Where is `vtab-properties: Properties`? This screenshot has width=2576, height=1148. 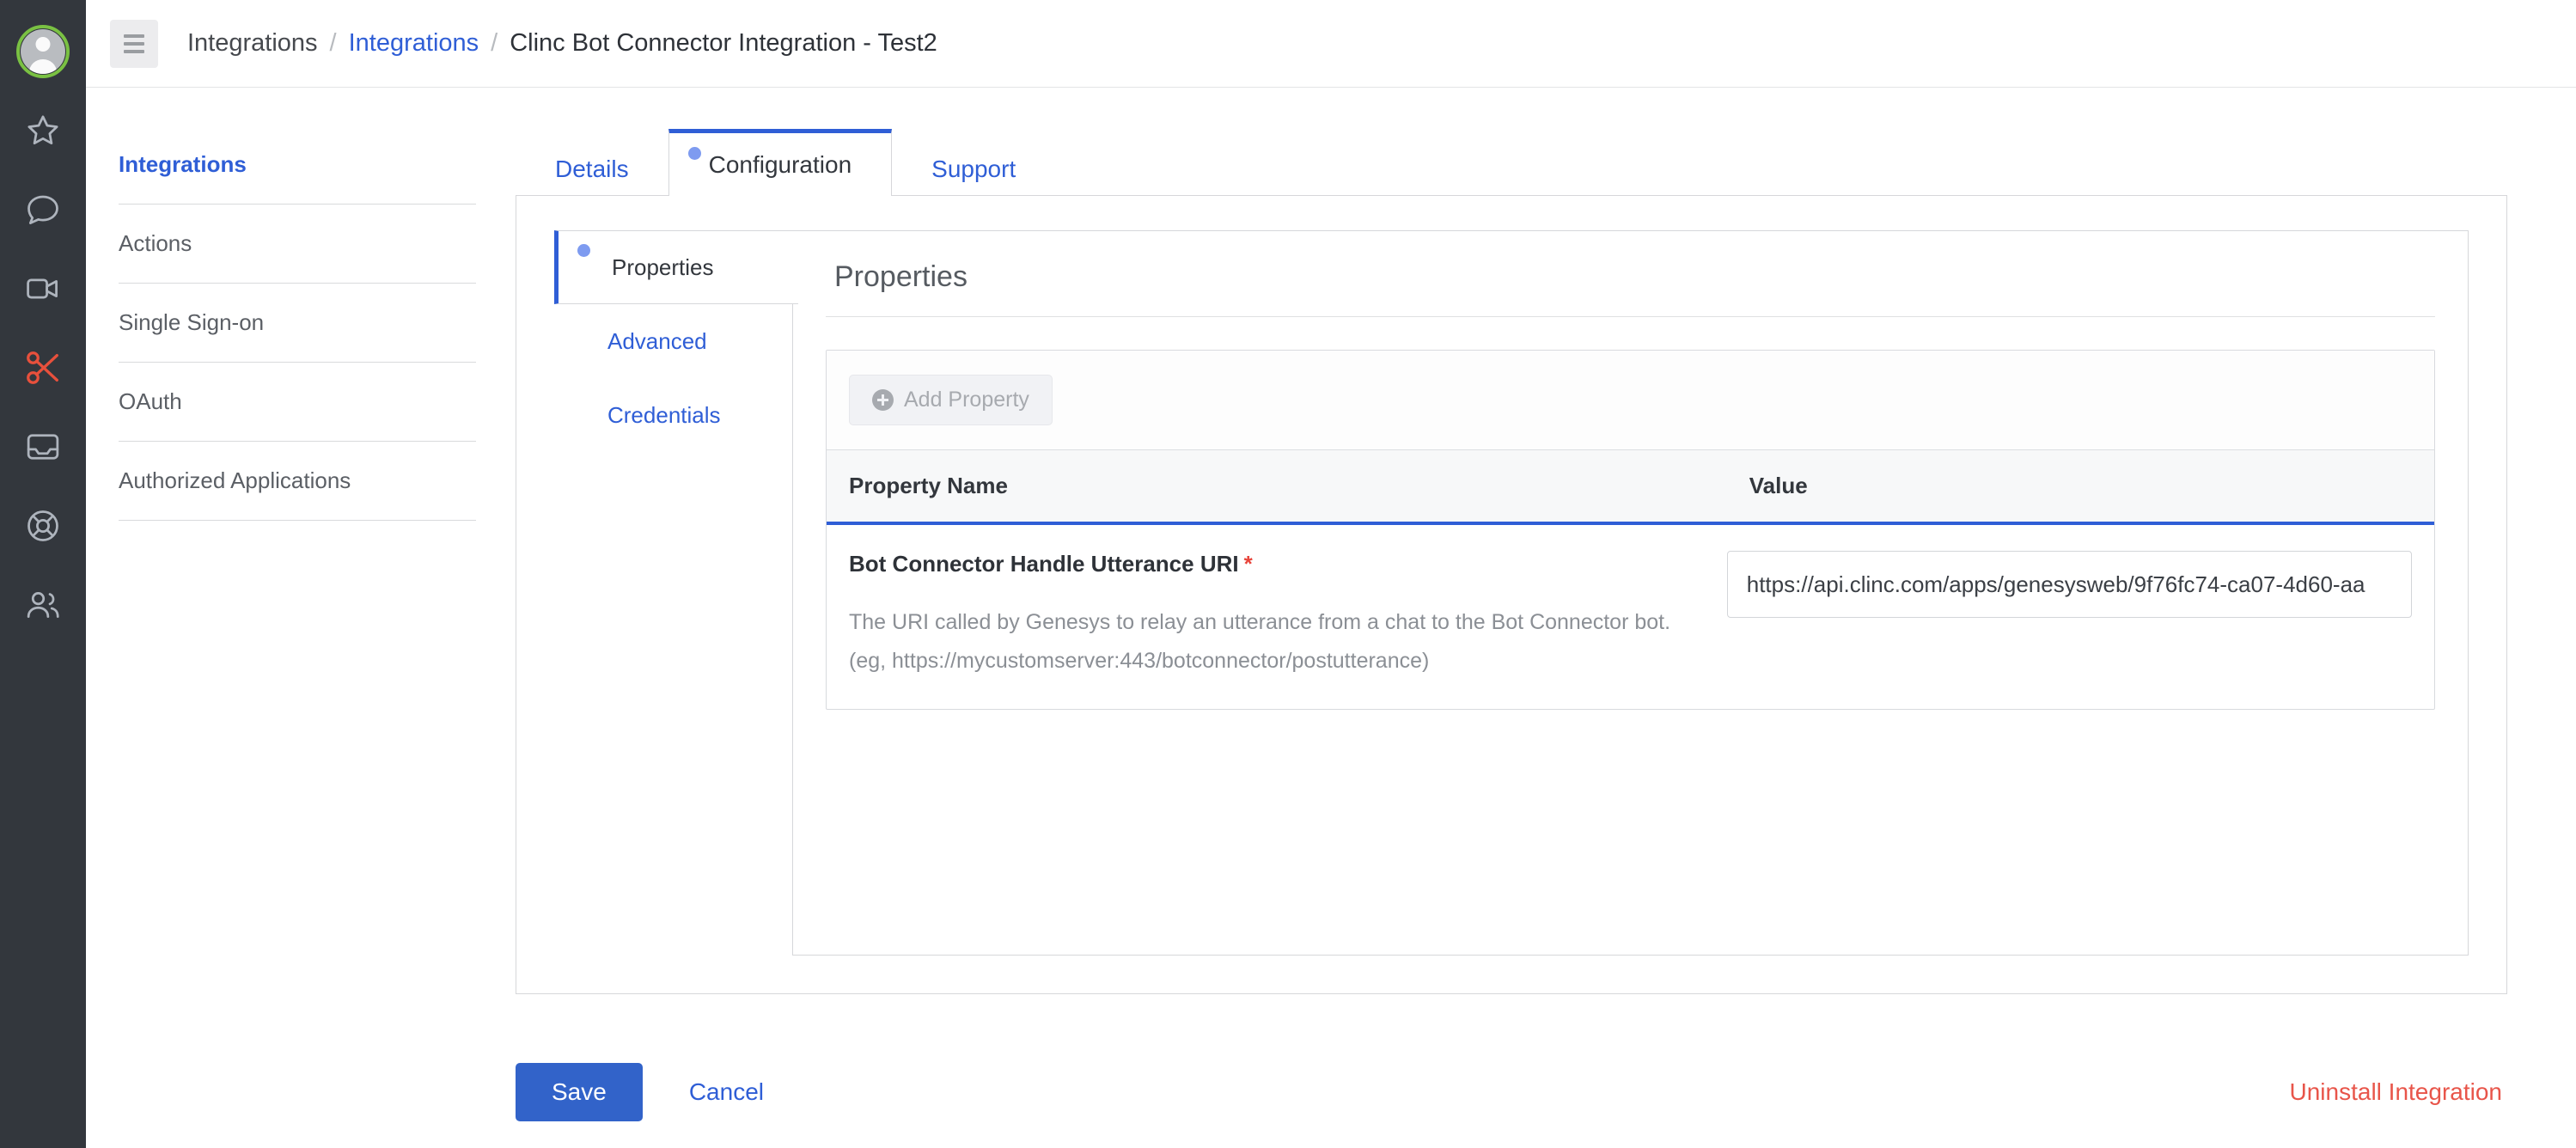
vtab-properties: Properties is located at coordinates (676, 267).